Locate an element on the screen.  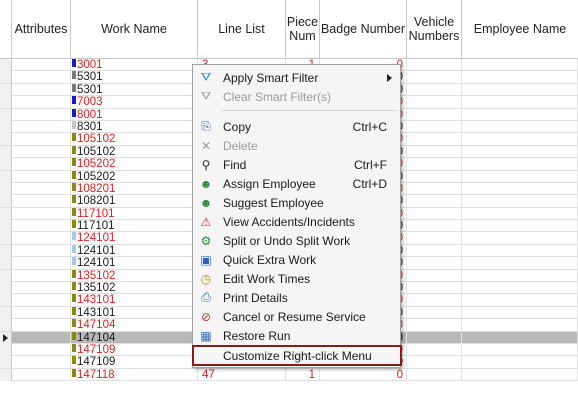
menu-item-find: ⚲ Find Ctrl+F is located at coordinates (296, 164).